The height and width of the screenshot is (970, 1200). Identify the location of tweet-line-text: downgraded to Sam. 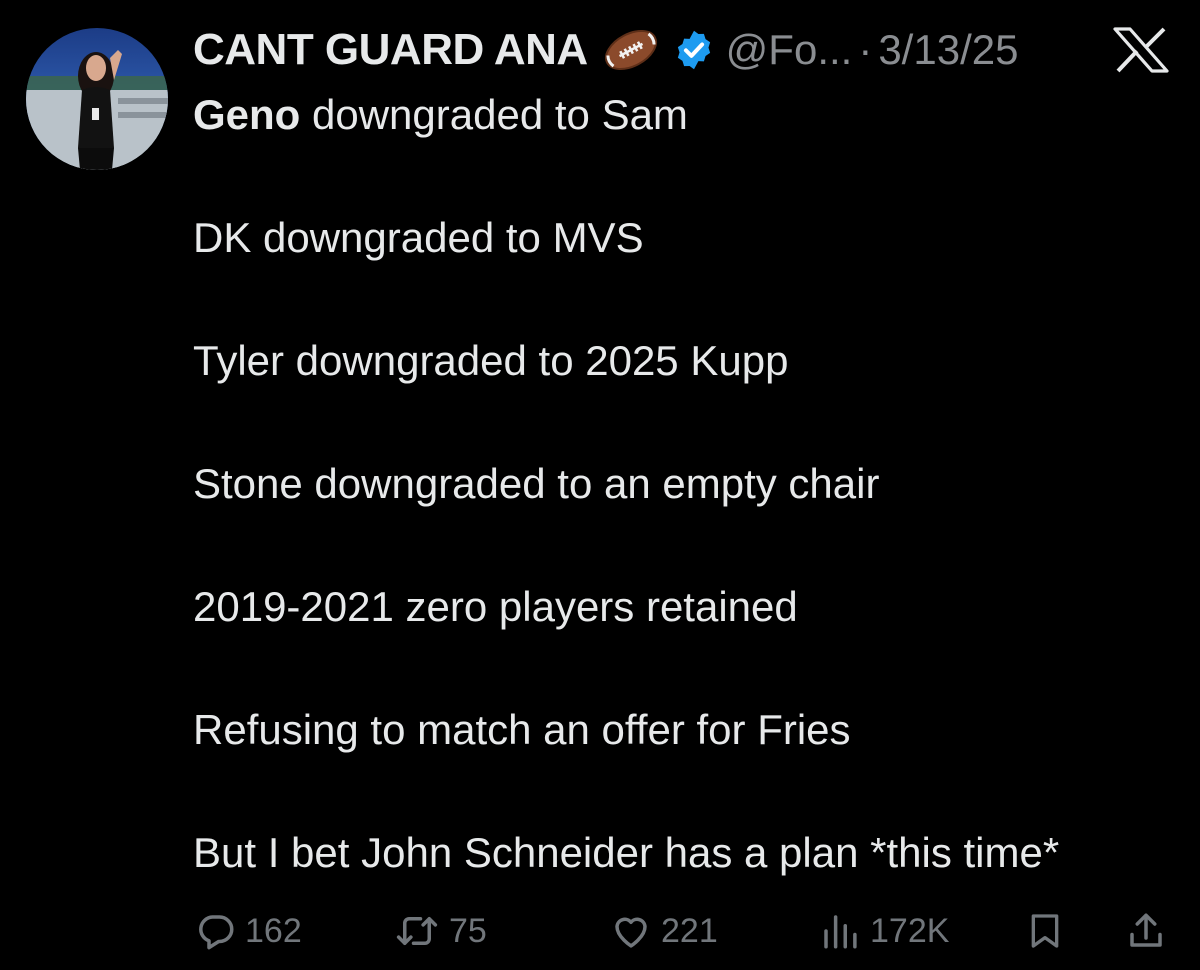
(494, 114).